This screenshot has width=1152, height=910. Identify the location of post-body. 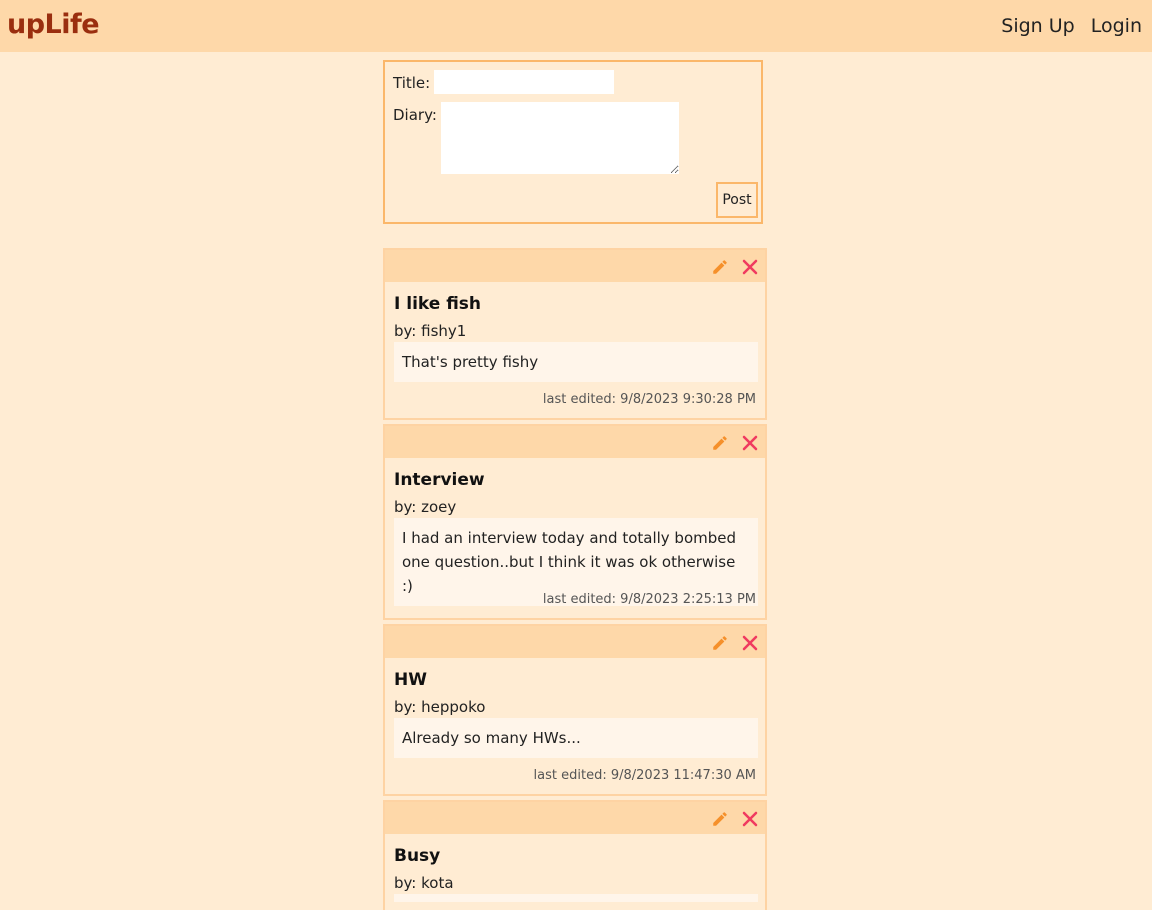
(576, 898).